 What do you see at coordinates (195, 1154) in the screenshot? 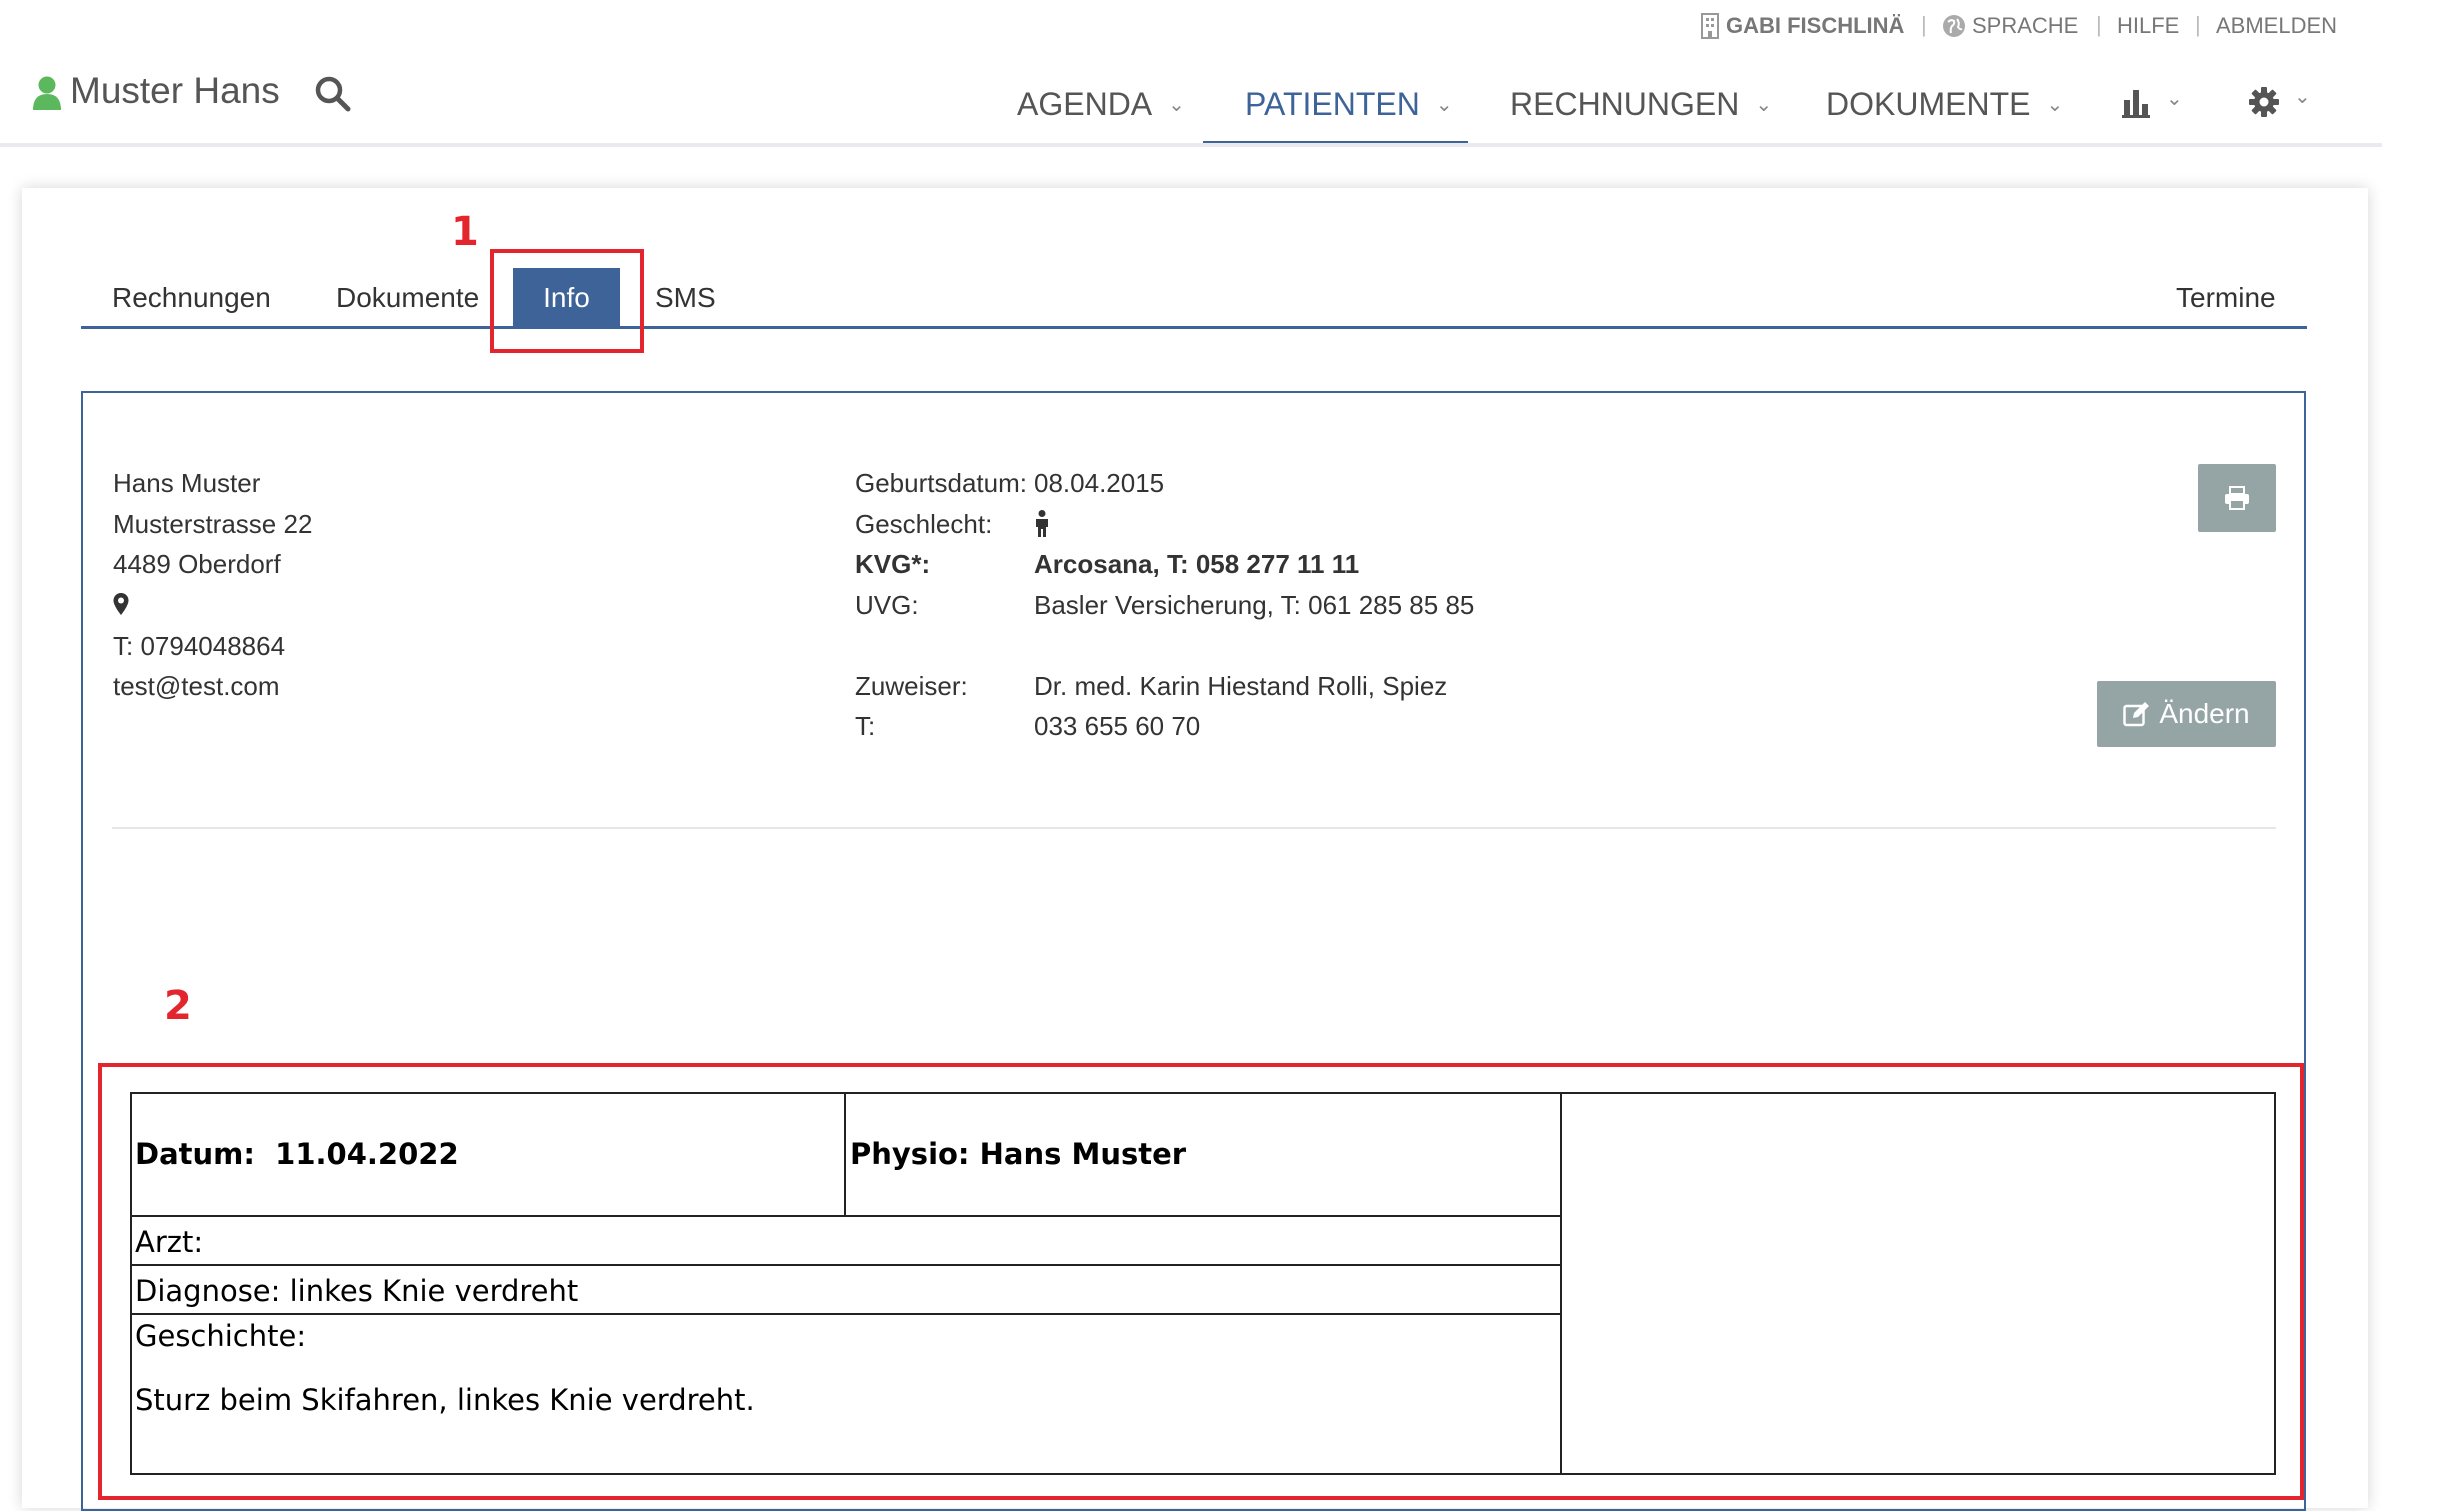
I see `report-date-label: Datum:` at bounding box center [195, 1154].